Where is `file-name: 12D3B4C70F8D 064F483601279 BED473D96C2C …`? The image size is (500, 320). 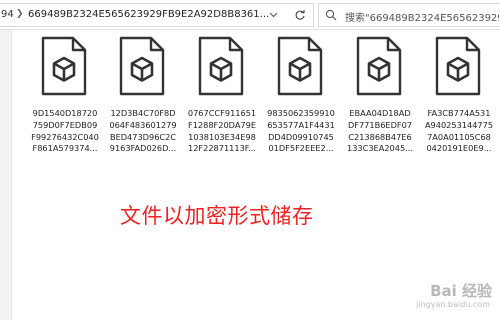
file-name: 12D3B4C70F8D 064F483601279 BED473D96C2C … is located at coordinates (143, 131).